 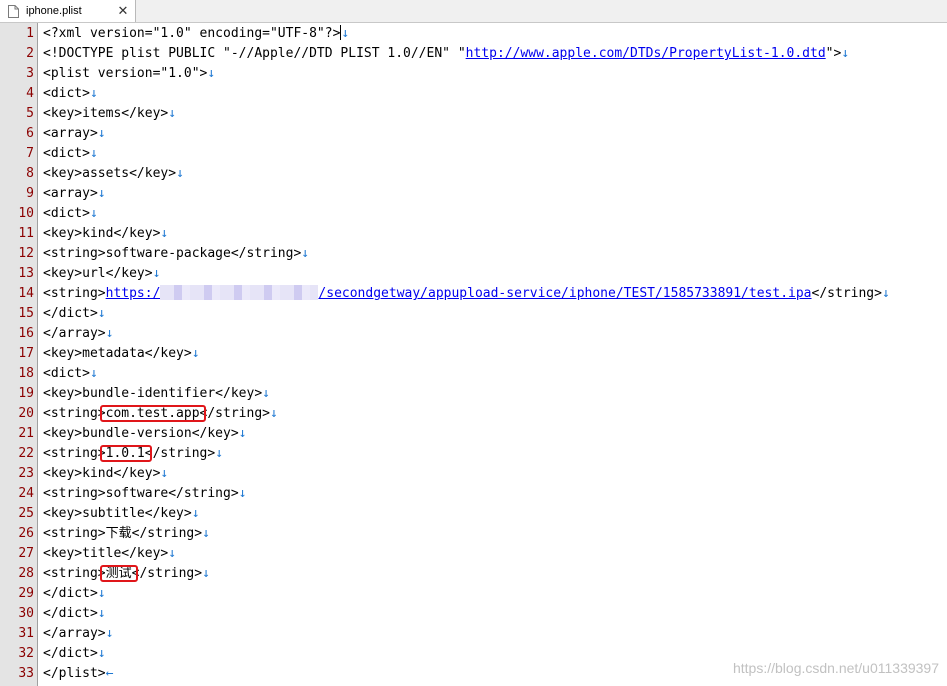 What do you see at coordinates (26, 573) in the screenshot?
I see `line-number: 28` at bounding box center [26, 573].